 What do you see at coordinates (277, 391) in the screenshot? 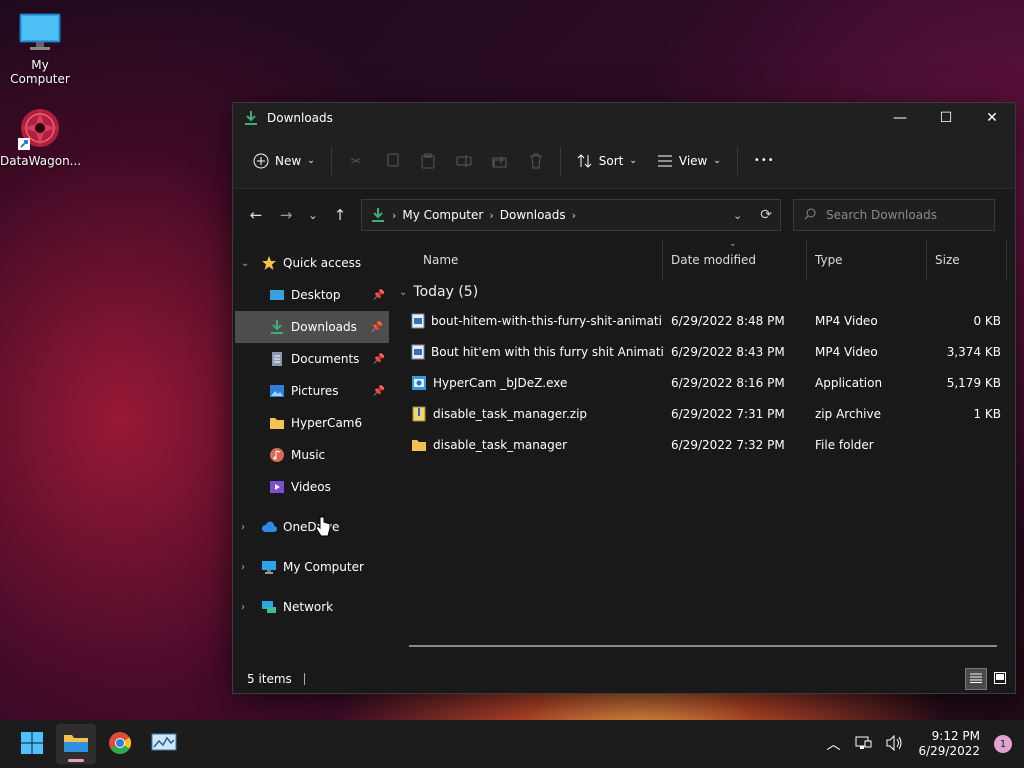
I see `pictures-icon` at bounding box center [277, 391].